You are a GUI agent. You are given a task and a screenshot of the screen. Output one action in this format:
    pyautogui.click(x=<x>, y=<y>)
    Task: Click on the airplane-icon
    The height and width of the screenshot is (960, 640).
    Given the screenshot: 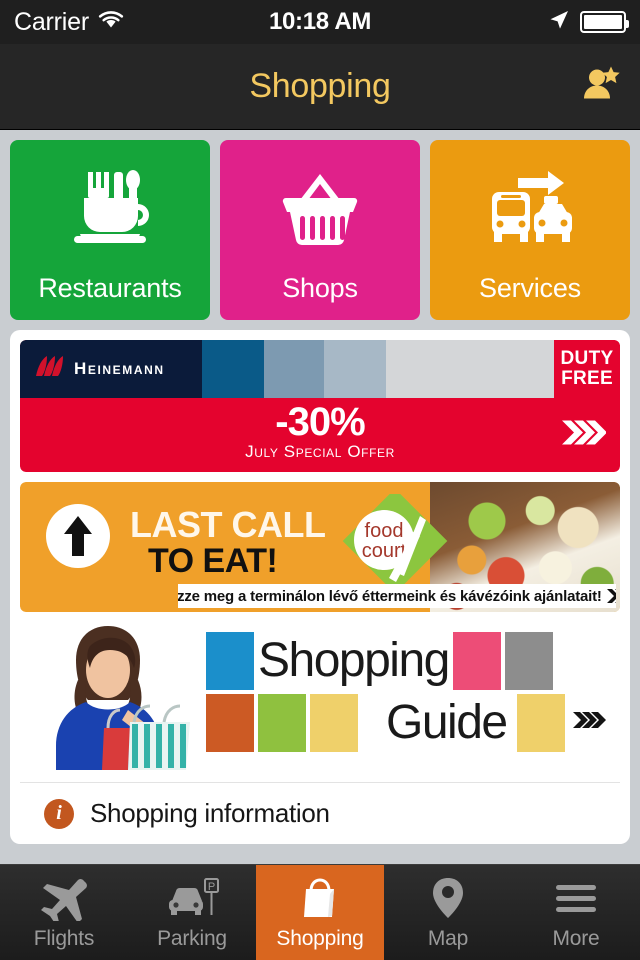 What is the action you would take?
    pyautogui.click(x=64, y=898)
    